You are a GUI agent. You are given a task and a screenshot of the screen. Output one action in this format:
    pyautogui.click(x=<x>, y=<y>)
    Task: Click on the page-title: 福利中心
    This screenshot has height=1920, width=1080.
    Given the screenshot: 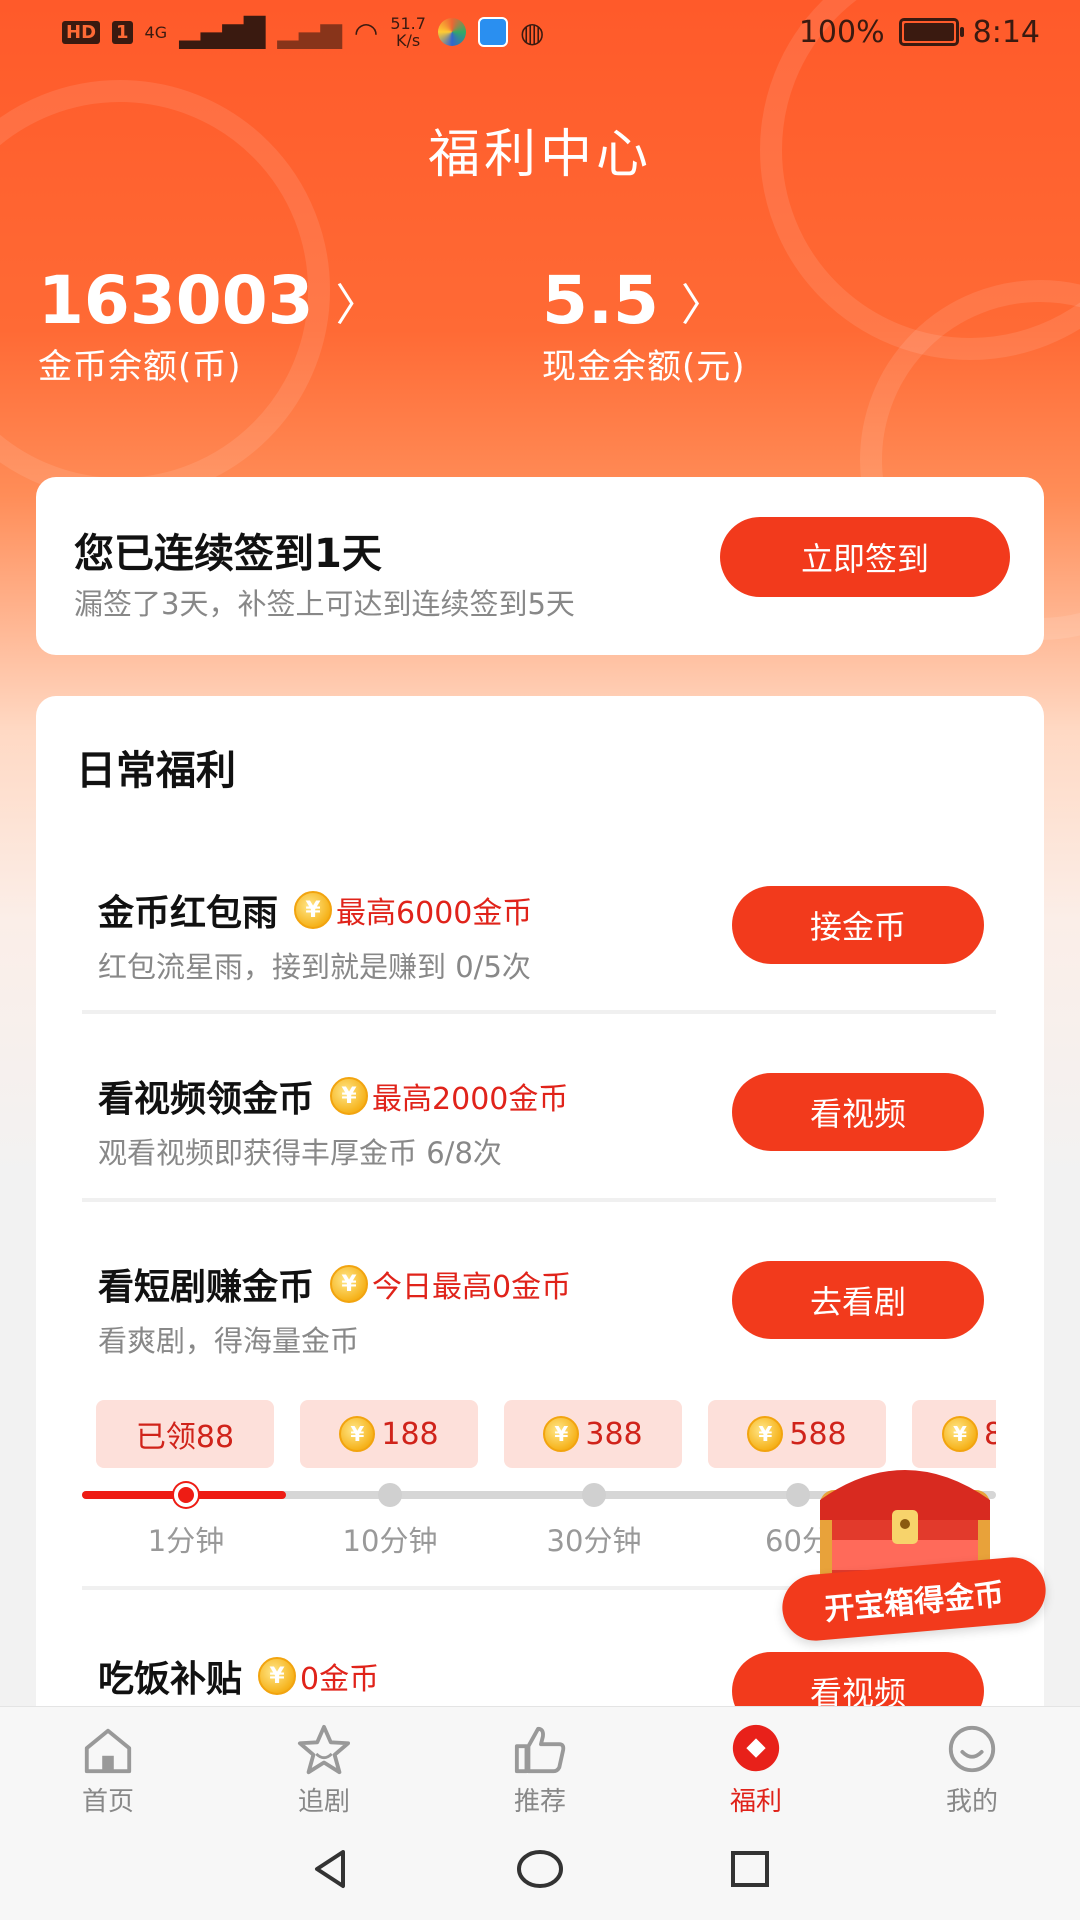 What is the action you would take?
    pyautogui.click(x=539, y=155)
    